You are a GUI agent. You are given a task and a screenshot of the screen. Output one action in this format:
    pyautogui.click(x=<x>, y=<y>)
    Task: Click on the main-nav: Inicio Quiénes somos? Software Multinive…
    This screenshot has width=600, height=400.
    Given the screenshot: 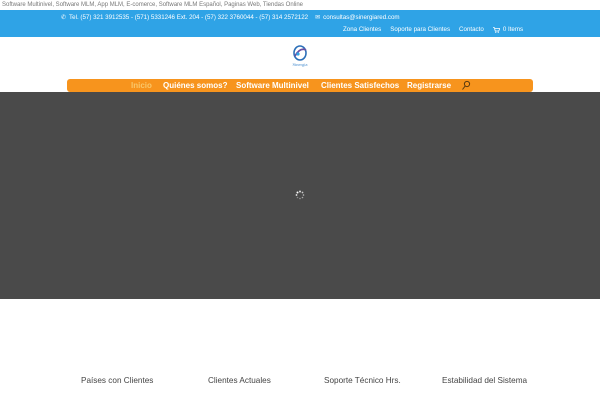 What is the action you would take?
    pyautogui.click(x=300, y=85)
    